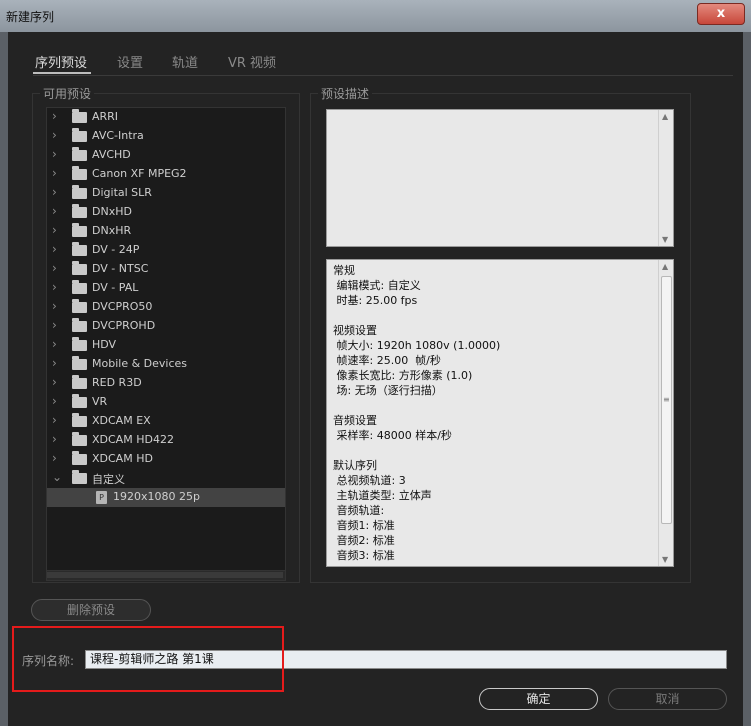  I want to click on preset-folder-row: › DNxHD, so click(166, 212).